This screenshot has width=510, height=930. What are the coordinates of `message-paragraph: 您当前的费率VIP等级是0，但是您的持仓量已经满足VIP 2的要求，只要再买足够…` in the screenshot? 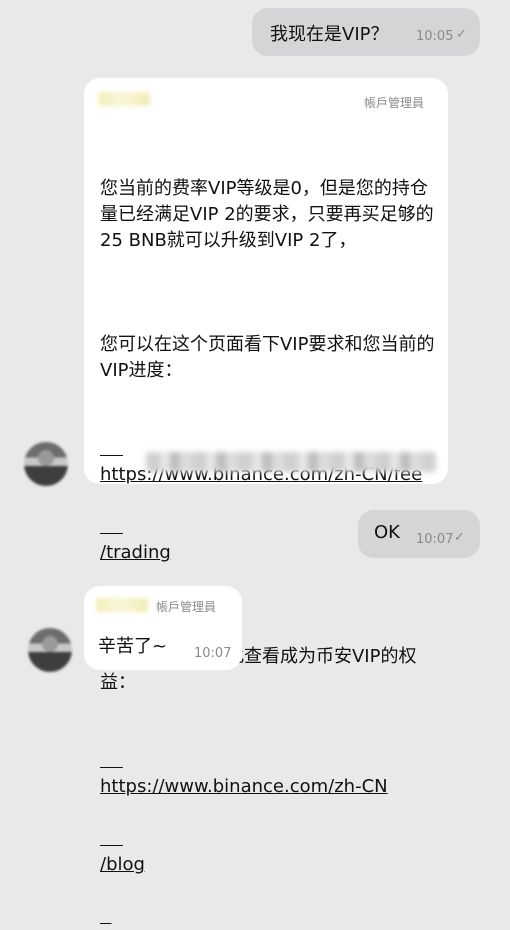 It's located at (267, 214).